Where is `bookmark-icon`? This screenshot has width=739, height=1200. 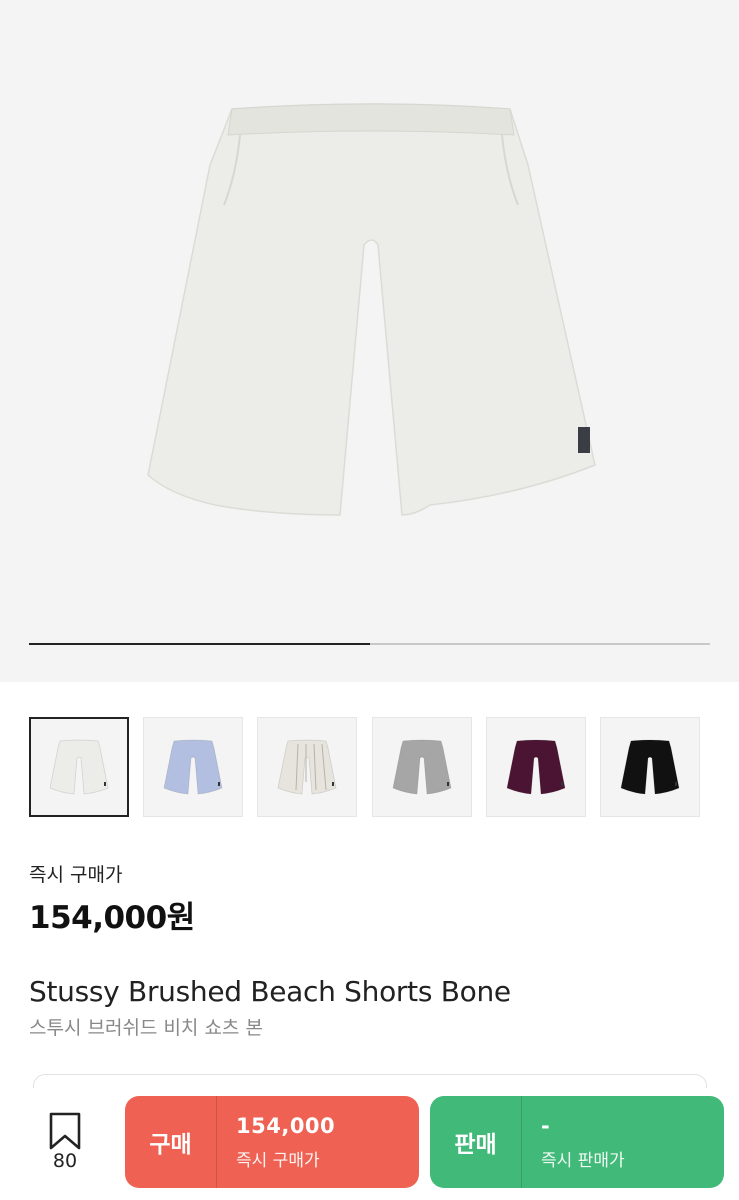 bookmark-icon is located at coordinates (65, 1131).